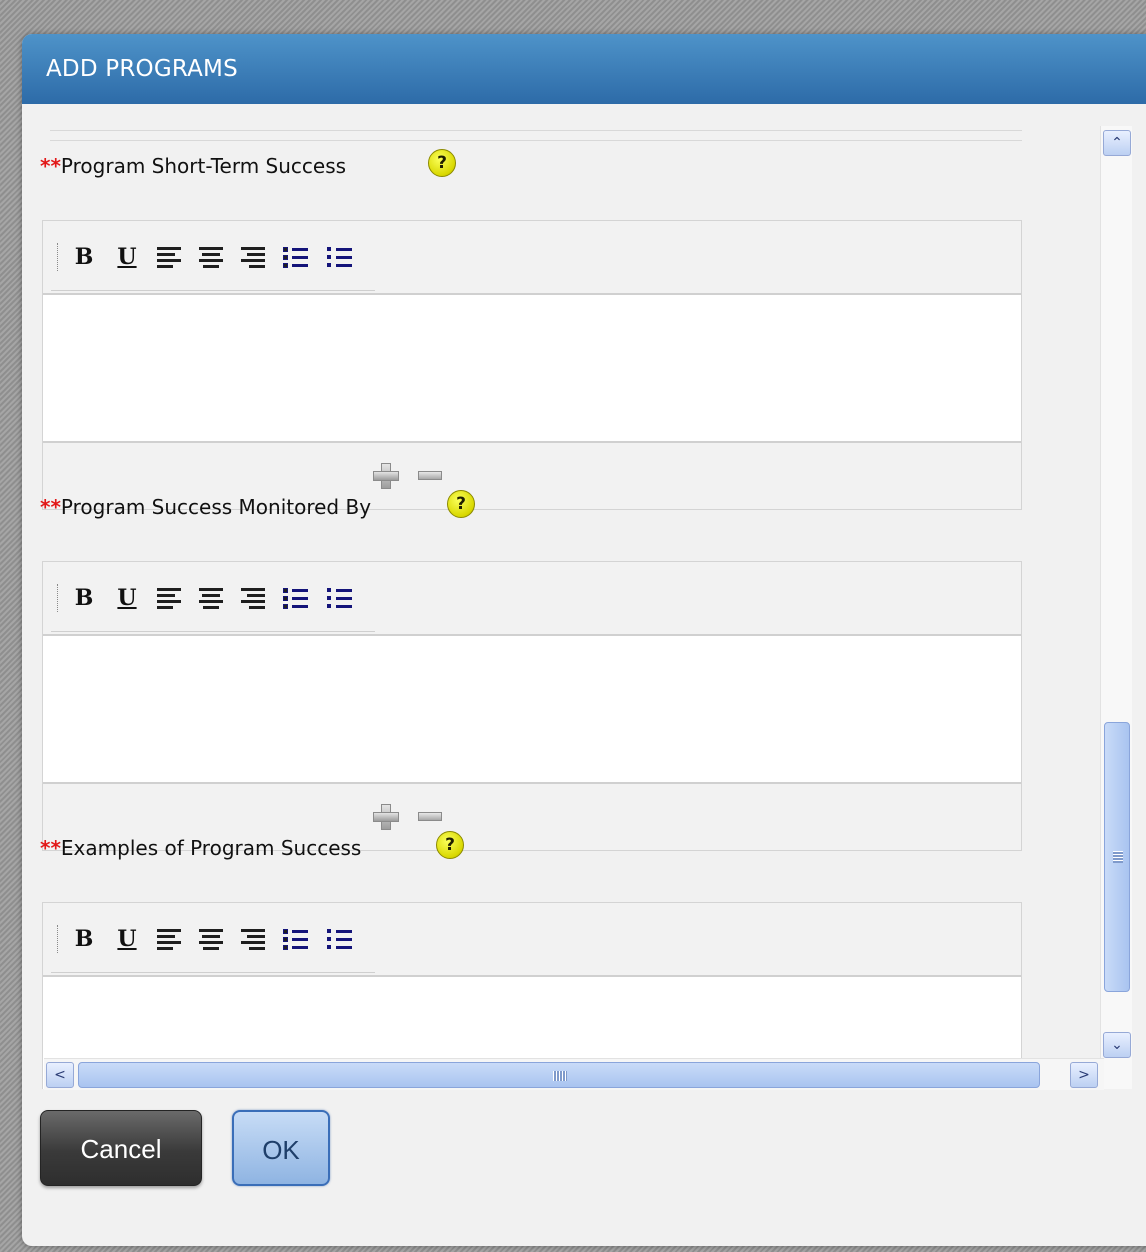 This screenshot has height=1252, width=1146. What do you see at coordinates (559, 1075) in the screenshot?
I see `horizontal-scroll-thumb` at bounding box center [559, 1075].